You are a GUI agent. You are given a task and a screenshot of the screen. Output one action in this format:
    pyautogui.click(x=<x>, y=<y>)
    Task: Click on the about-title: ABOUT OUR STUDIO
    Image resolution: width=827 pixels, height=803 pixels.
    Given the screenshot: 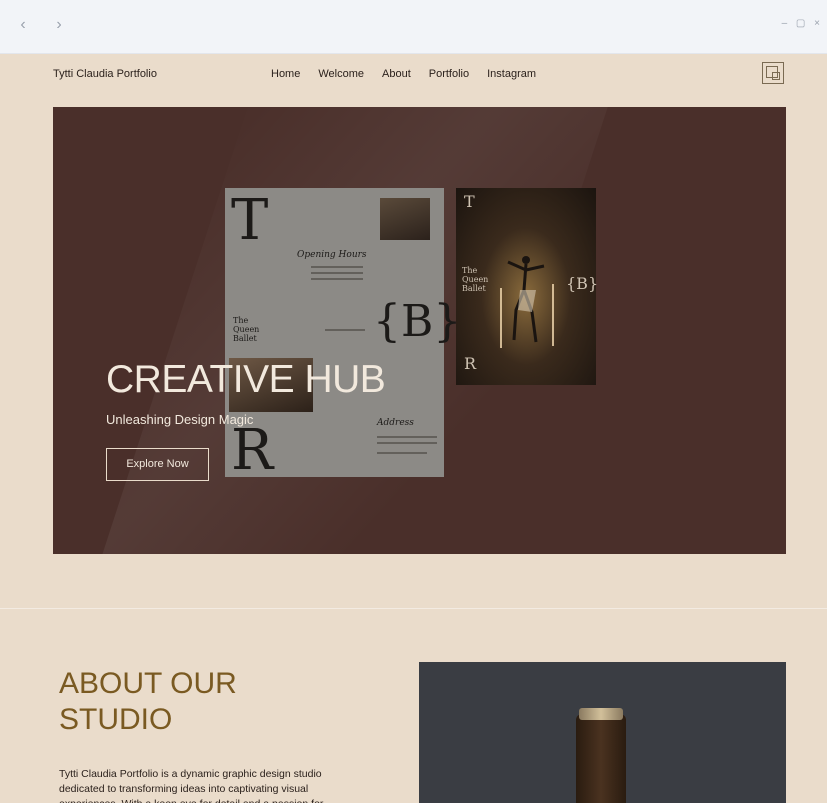 What is the action you would take?
    pyautogui.click(x=148, y=701)
    